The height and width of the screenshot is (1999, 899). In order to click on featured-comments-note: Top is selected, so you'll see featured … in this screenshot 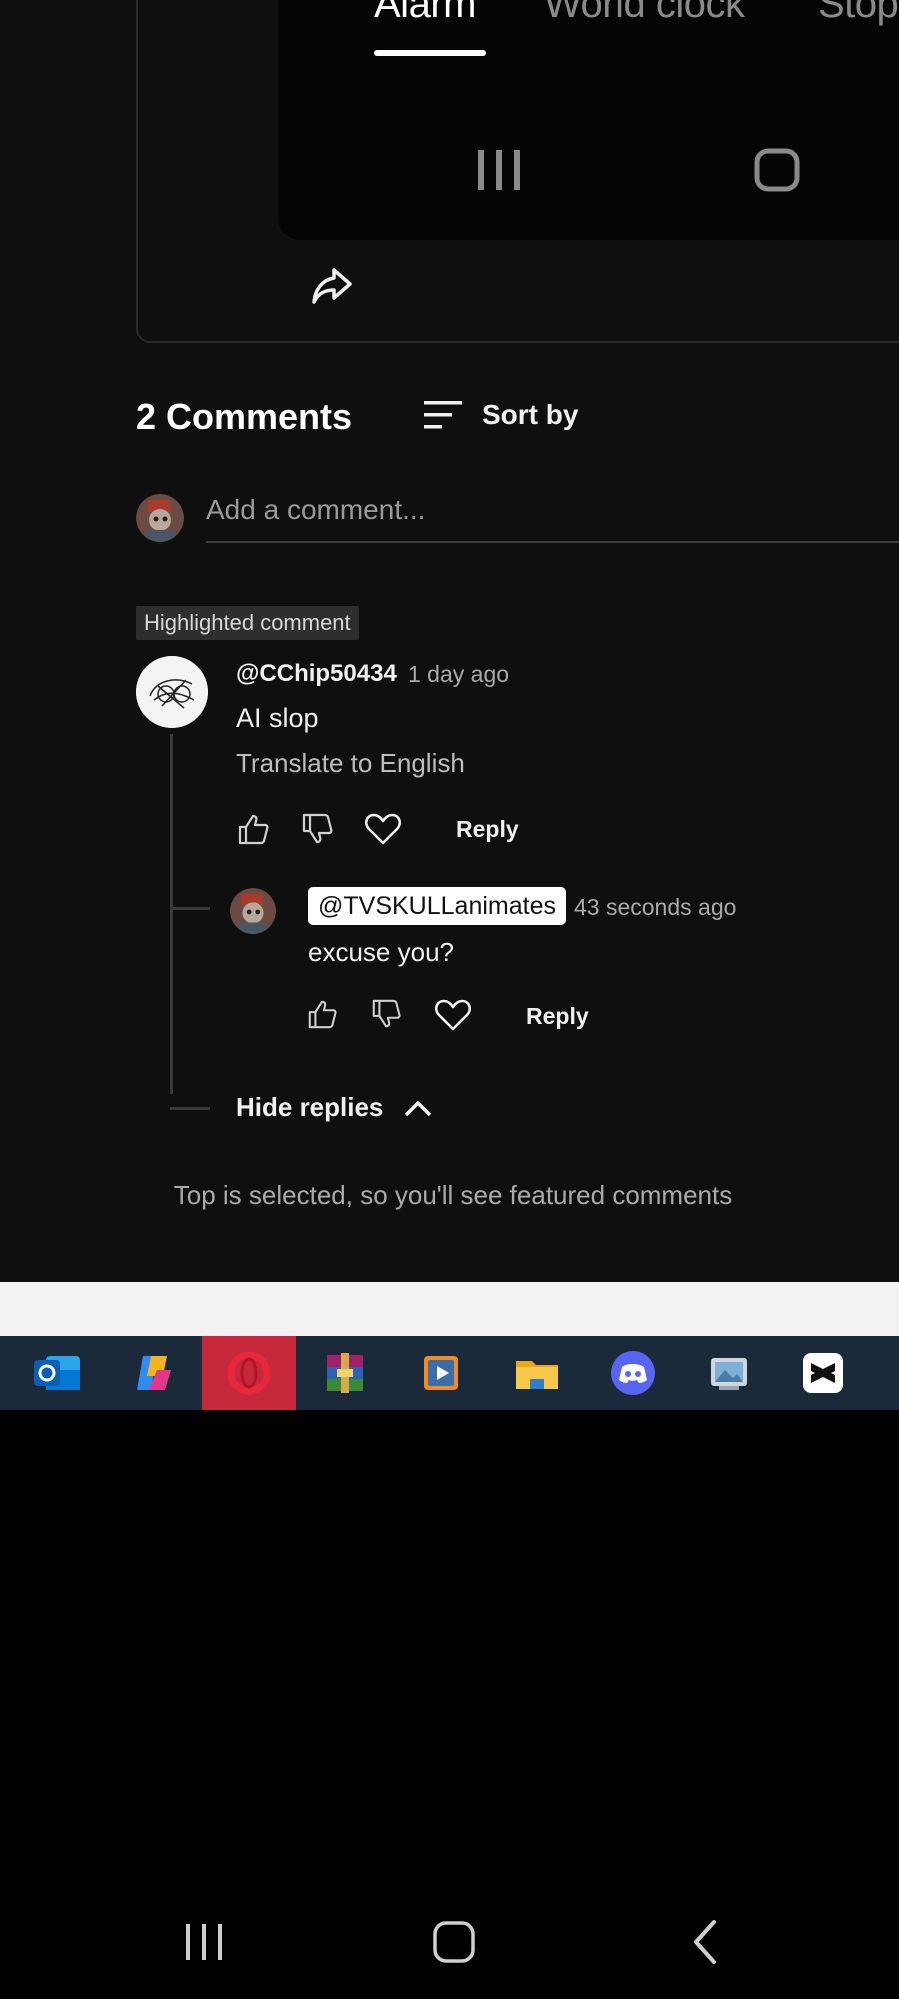, I will do `click(453, 1195)`.